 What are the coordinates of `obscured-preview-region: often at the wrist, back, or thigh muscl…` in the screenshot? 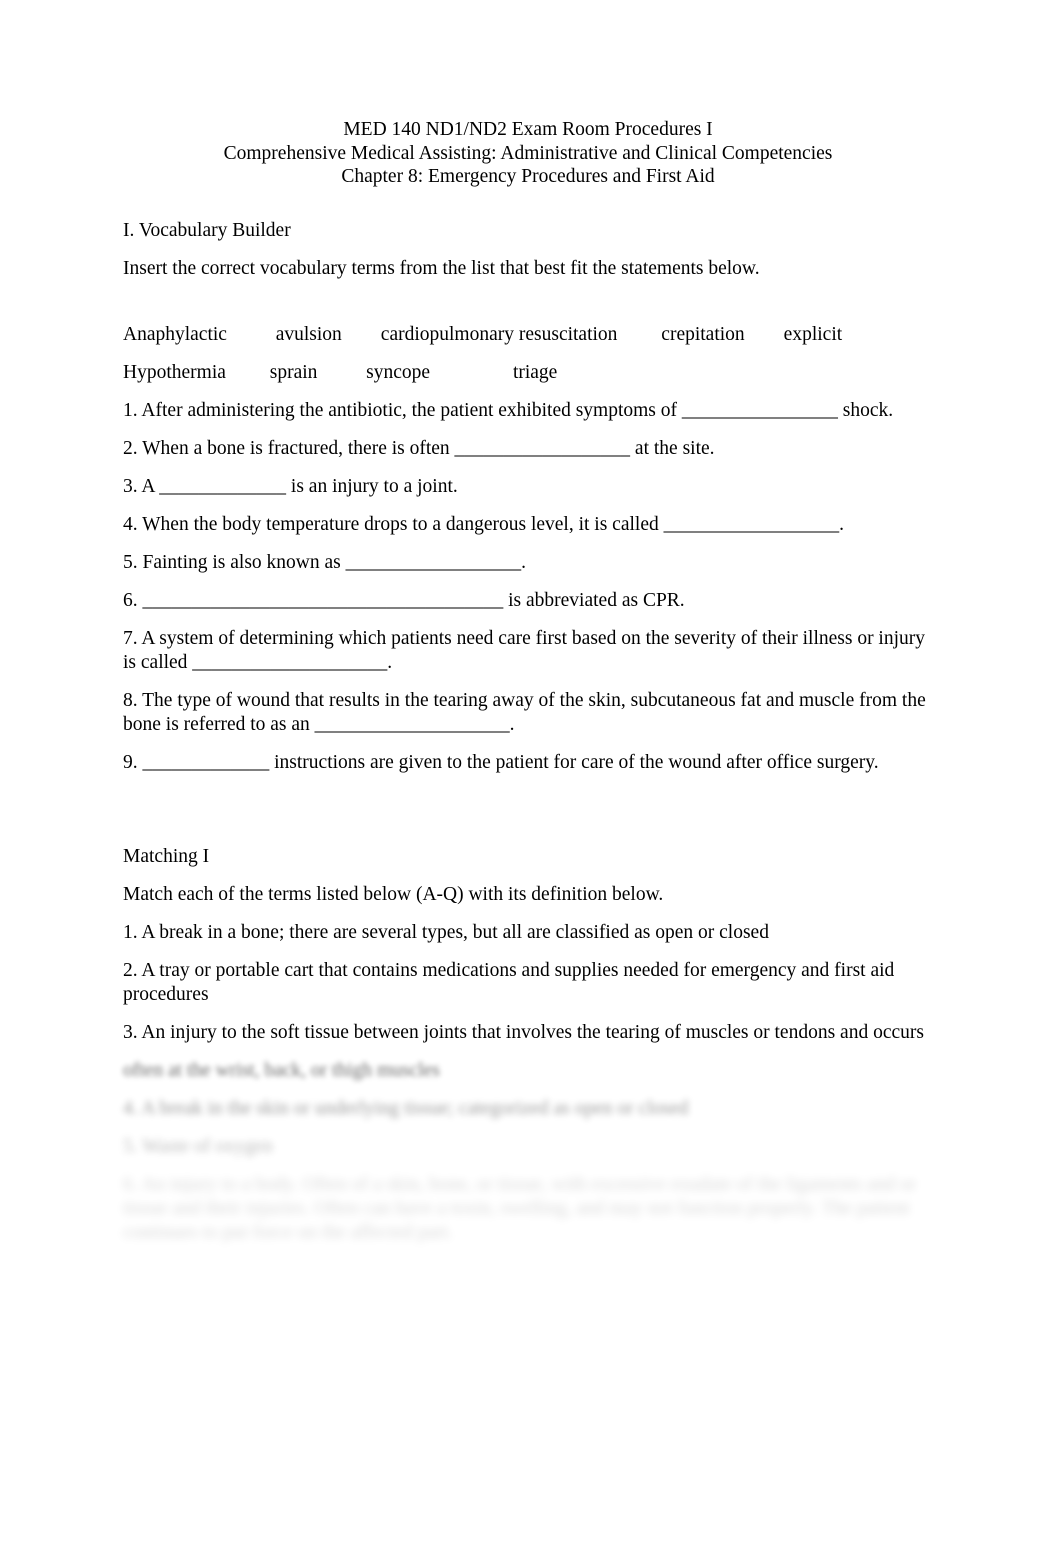 It's located at (528, 1152).